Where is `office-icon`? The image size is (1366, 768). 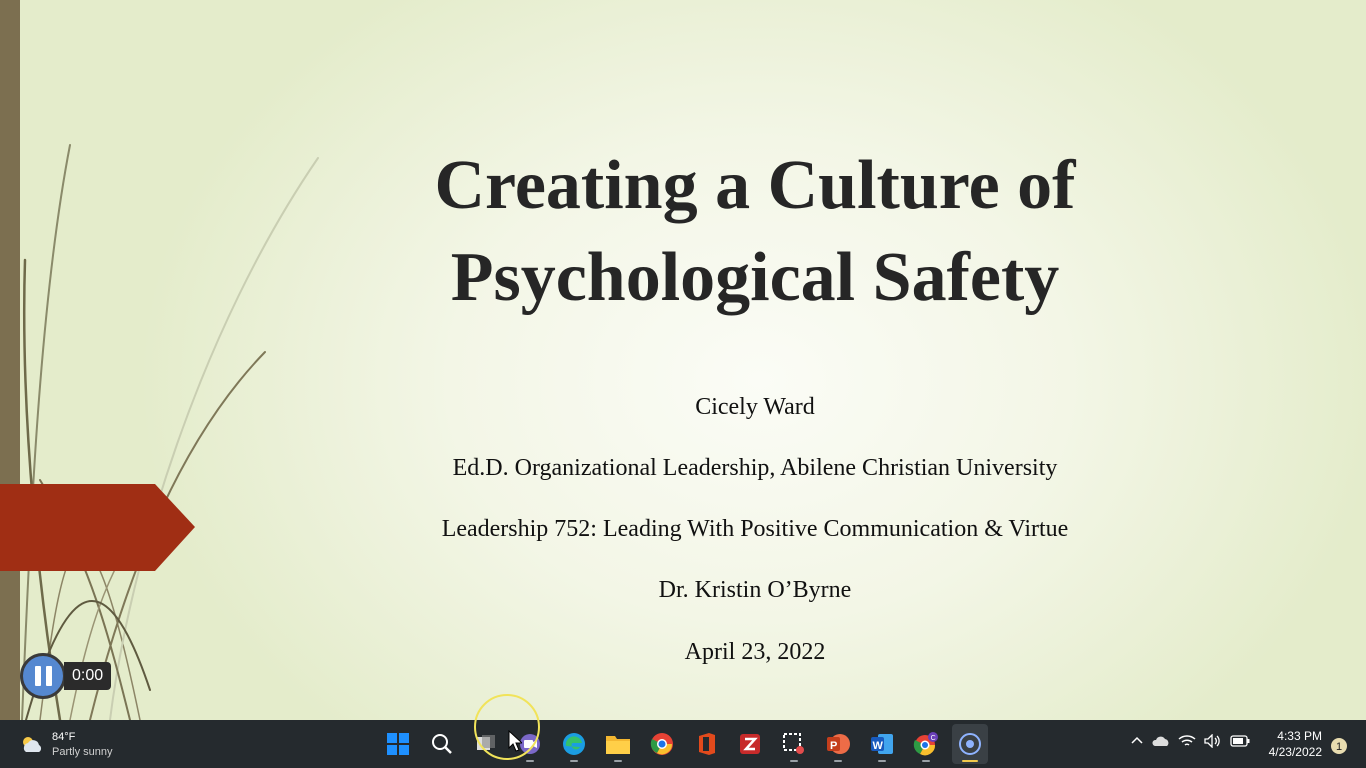
office-icon is located at coordinates (706, 744).